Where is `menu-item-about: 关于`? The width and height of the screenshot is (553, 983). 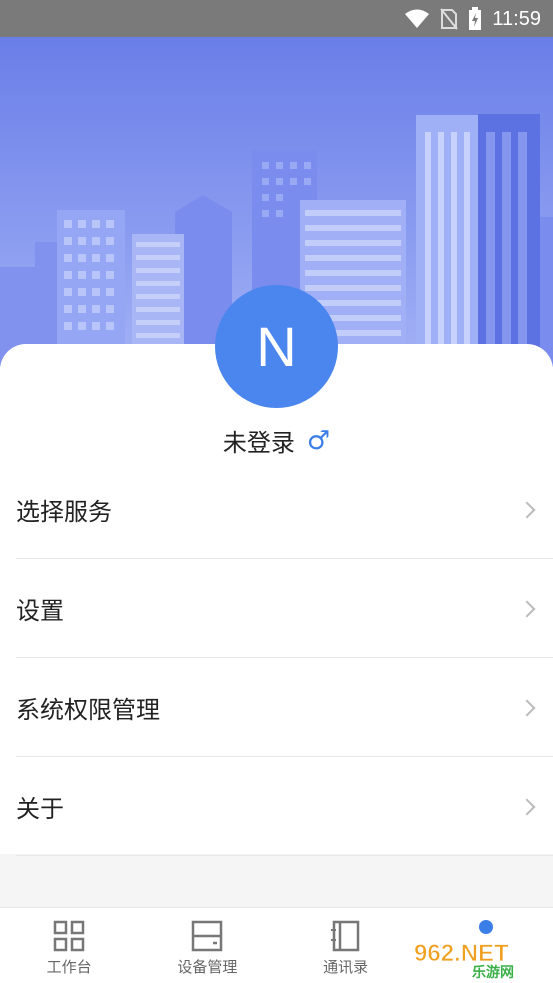 menu-item-about: 关于 is located at coordinates (276, 806).